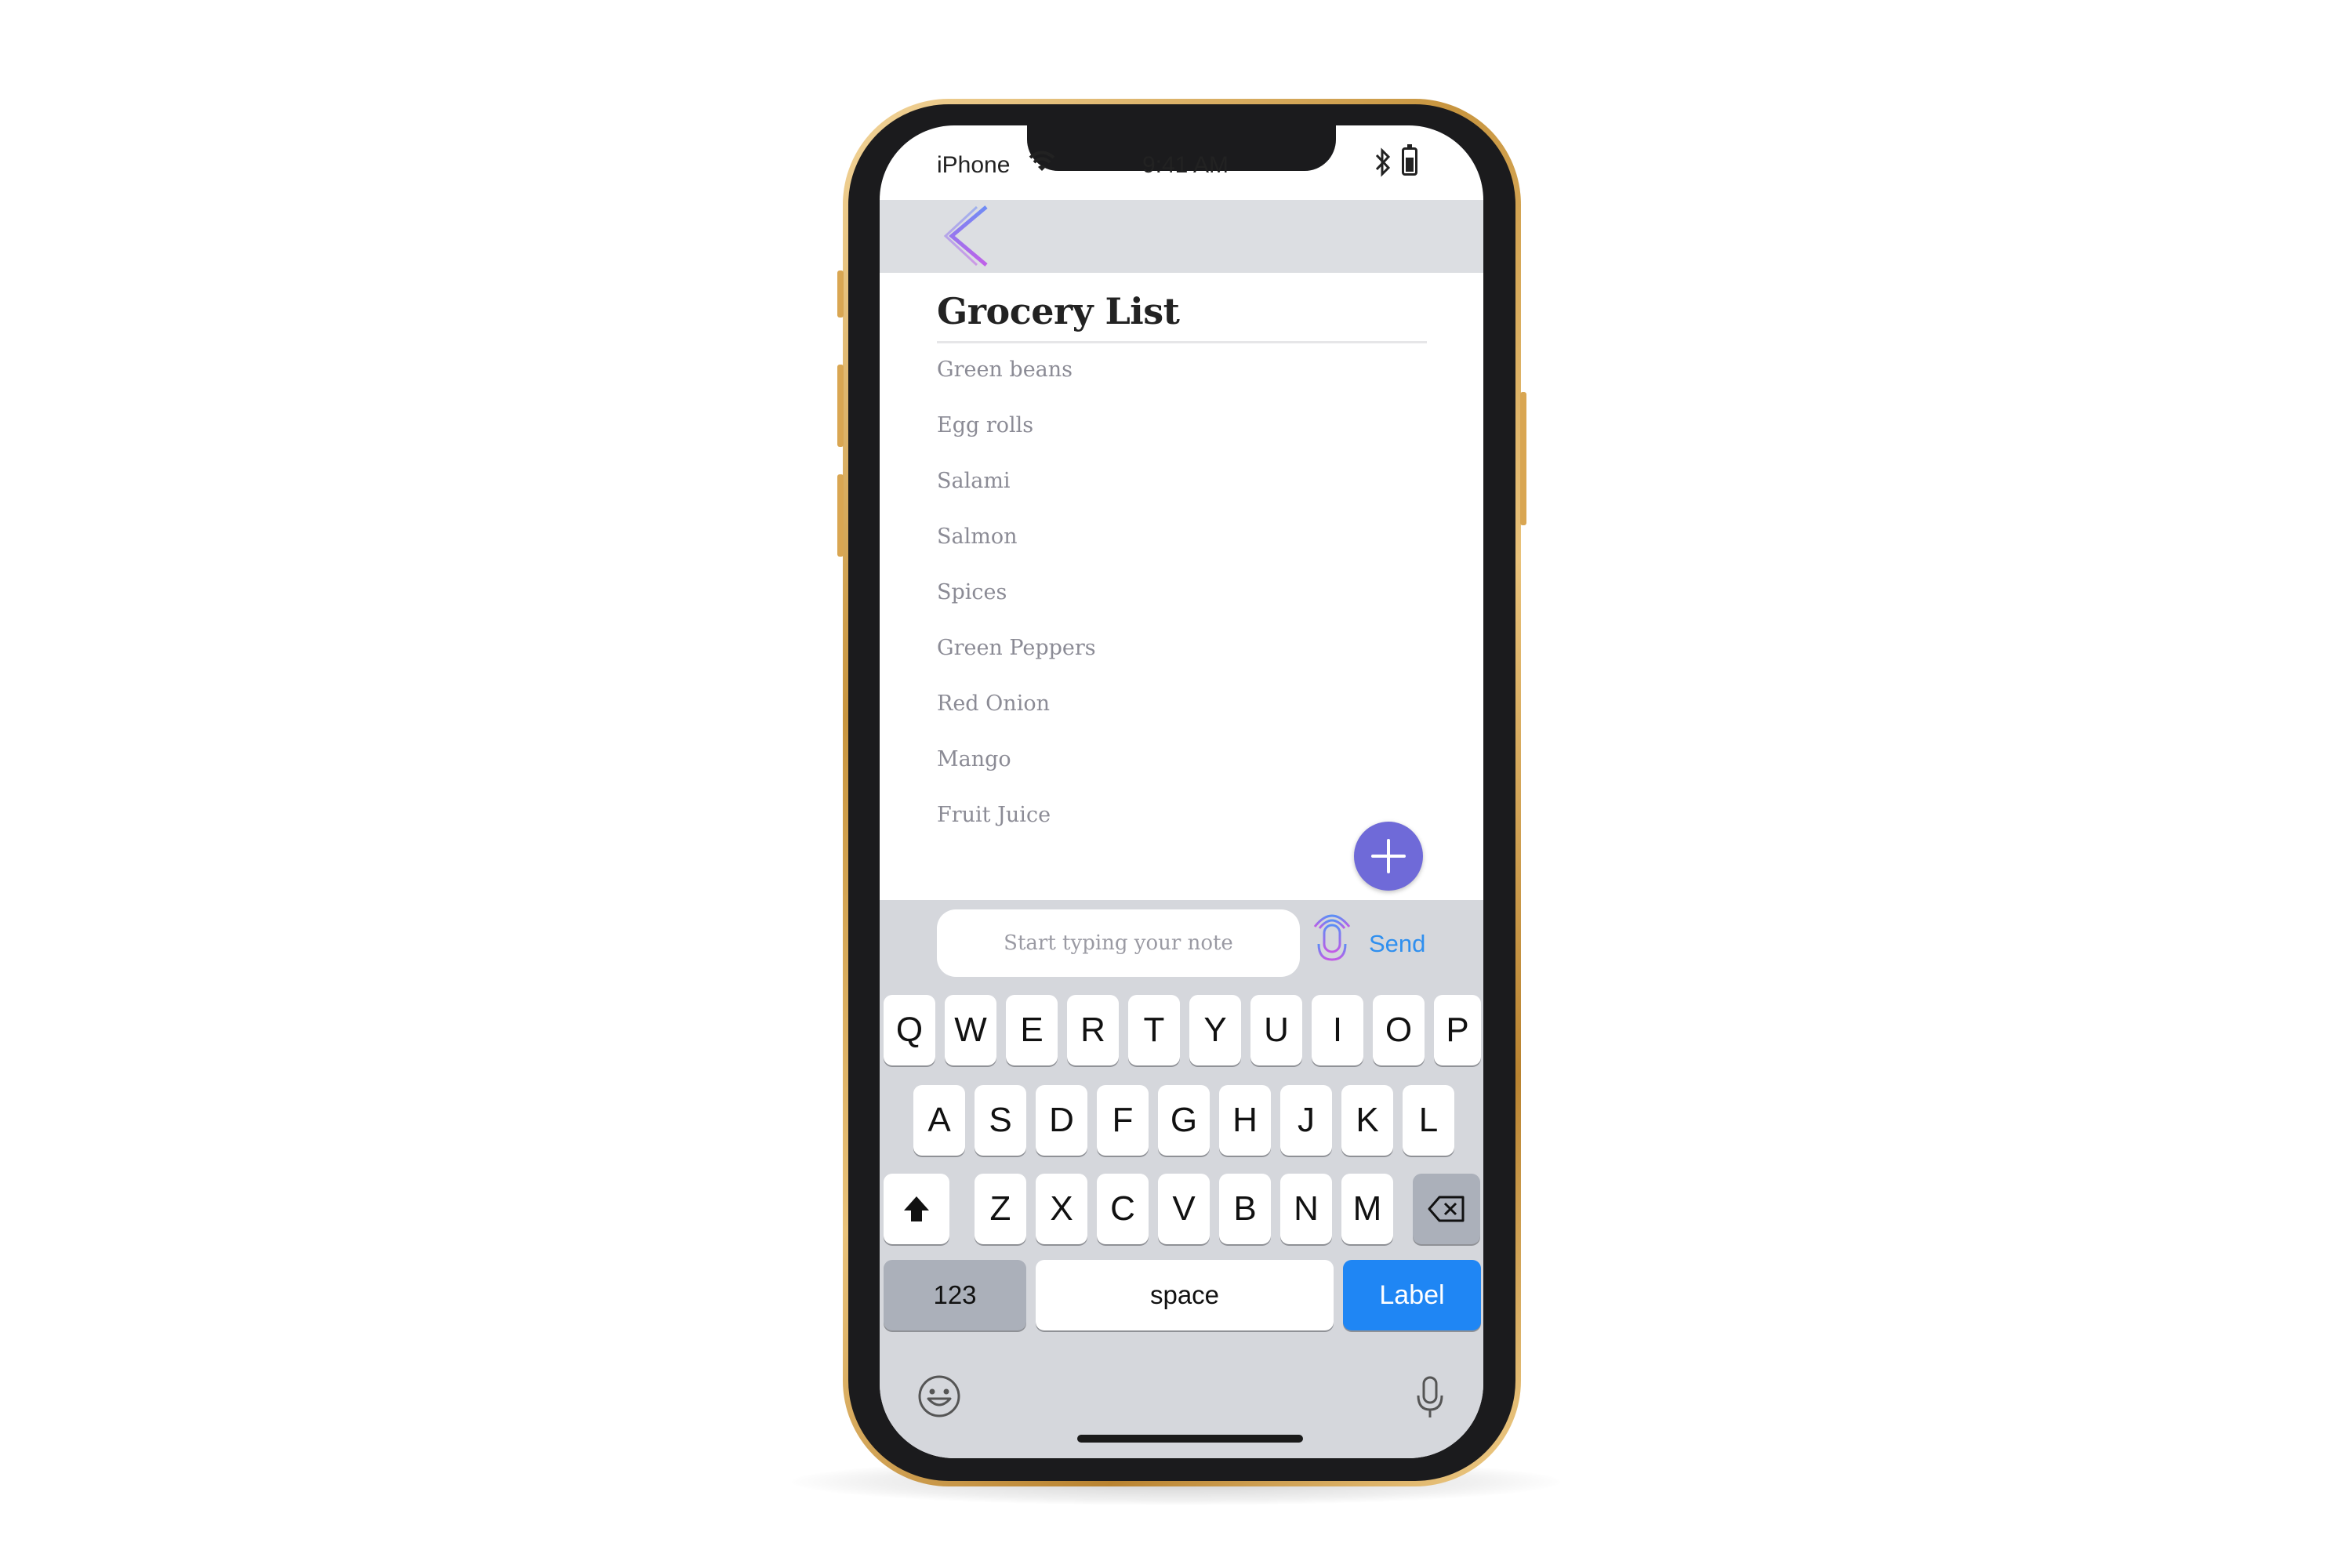  What do you see at coordinates (1367, 1209) in the screenshot?
I see `key-m: M` at bounding box center [1367, 1209].